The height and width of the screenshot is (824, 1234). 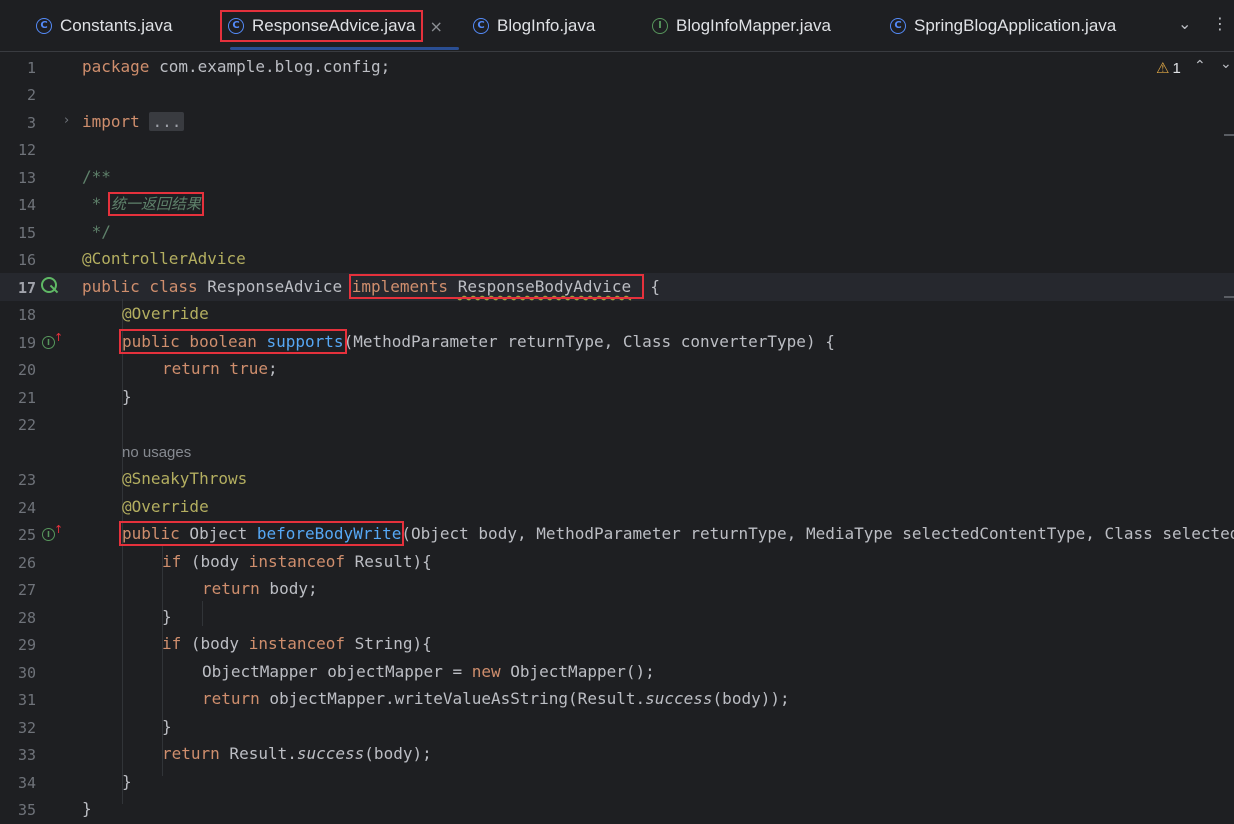 What do you see at coordinates (156, 453) in the screenshot?
I see `usages-hint: no usages` at bounding box center [156, 453].